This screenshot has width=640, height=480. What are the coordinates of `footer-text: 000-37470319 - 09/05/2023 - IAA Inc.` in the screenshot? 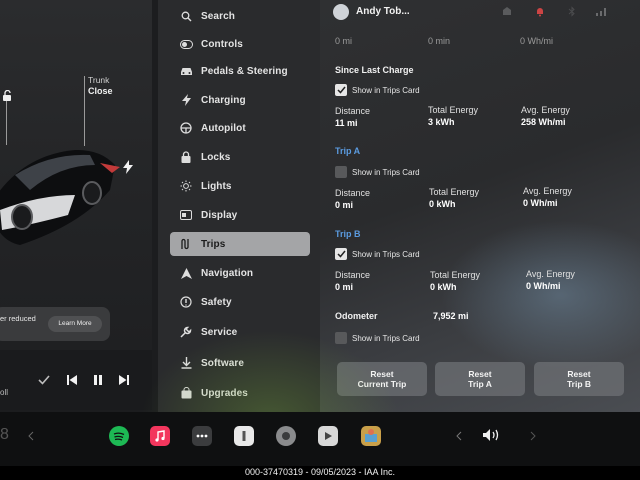 It's located at (320, 472).